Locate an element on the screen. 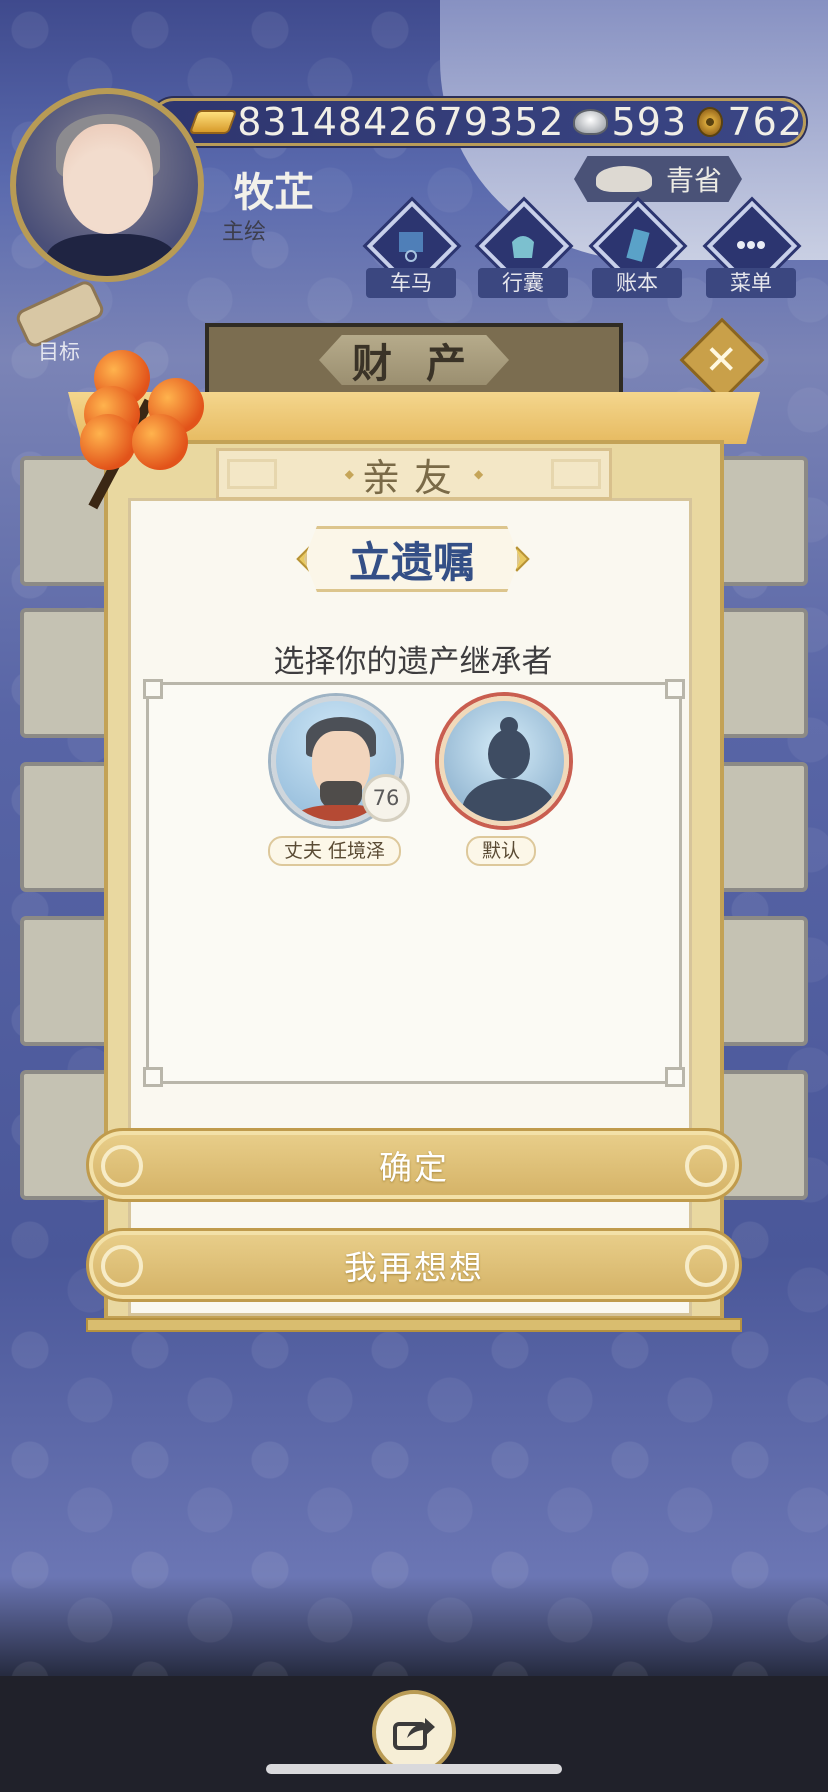 This screenshot has width=828, height=1792. confirm-label: 确定 is located at coordinates (414, 1167).